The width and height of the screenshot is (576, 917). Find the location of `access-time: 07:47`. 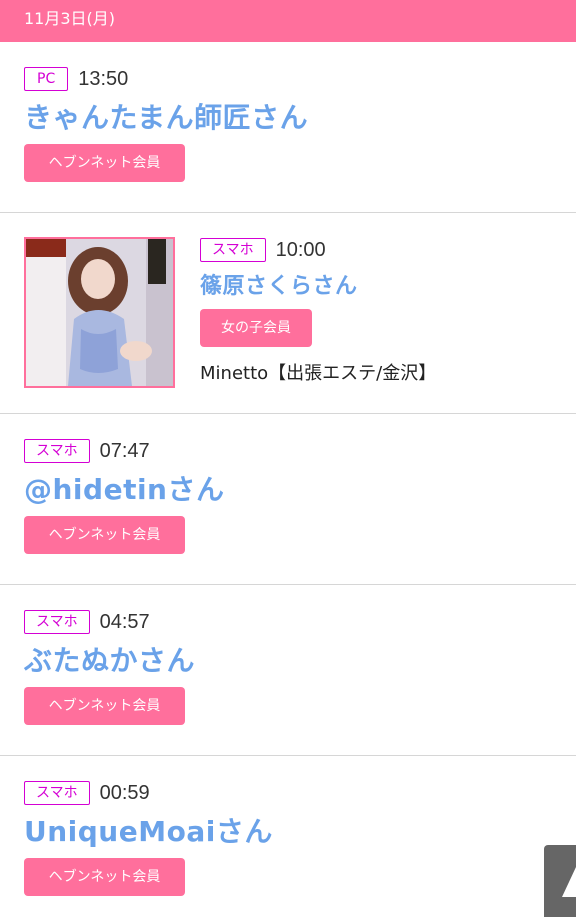

access-time: 07:47 is located at coordinates (124, 450).